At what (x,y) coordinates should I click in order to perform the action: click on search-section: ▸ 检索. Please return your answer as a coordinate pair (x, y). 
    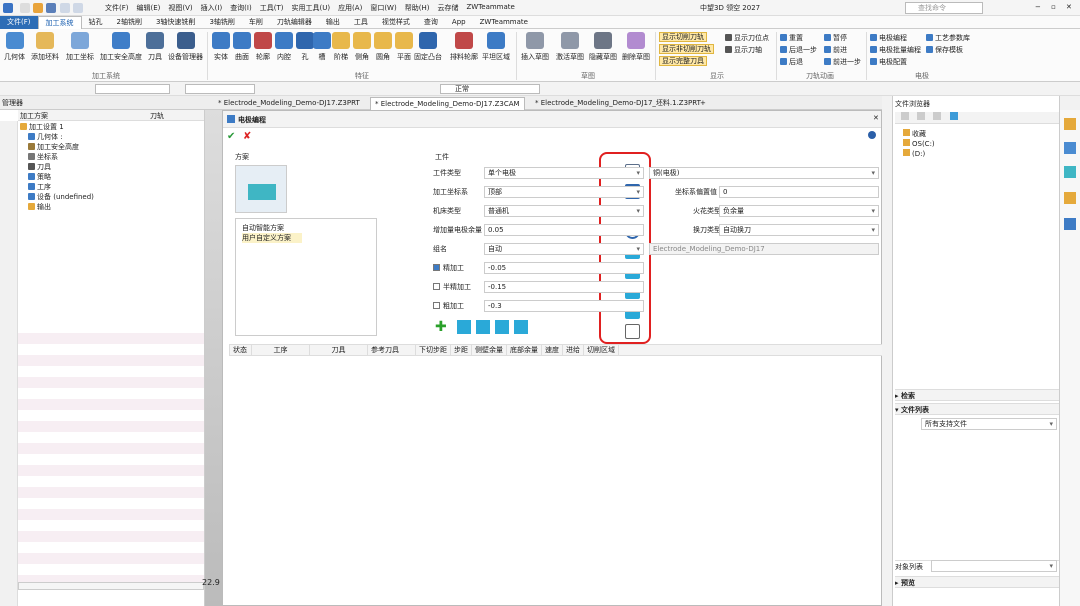
    Looking at the image, I should click on (977, 395).